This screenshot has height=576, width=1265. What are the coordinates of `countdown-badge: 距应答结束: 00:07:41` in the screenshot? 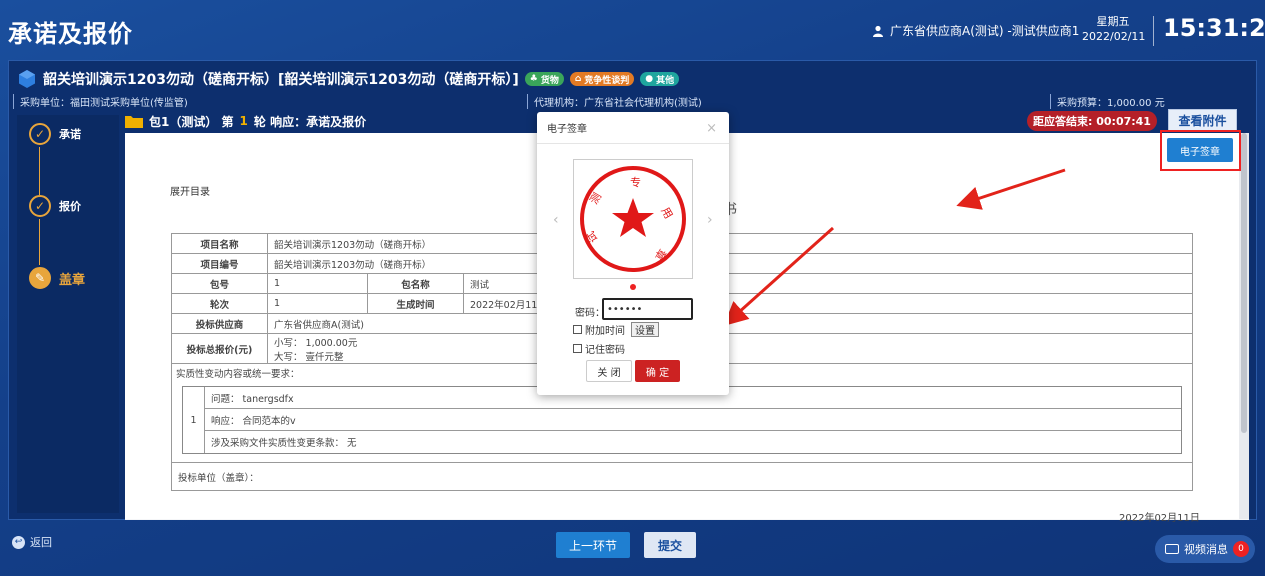 It's located at (1092, 121).